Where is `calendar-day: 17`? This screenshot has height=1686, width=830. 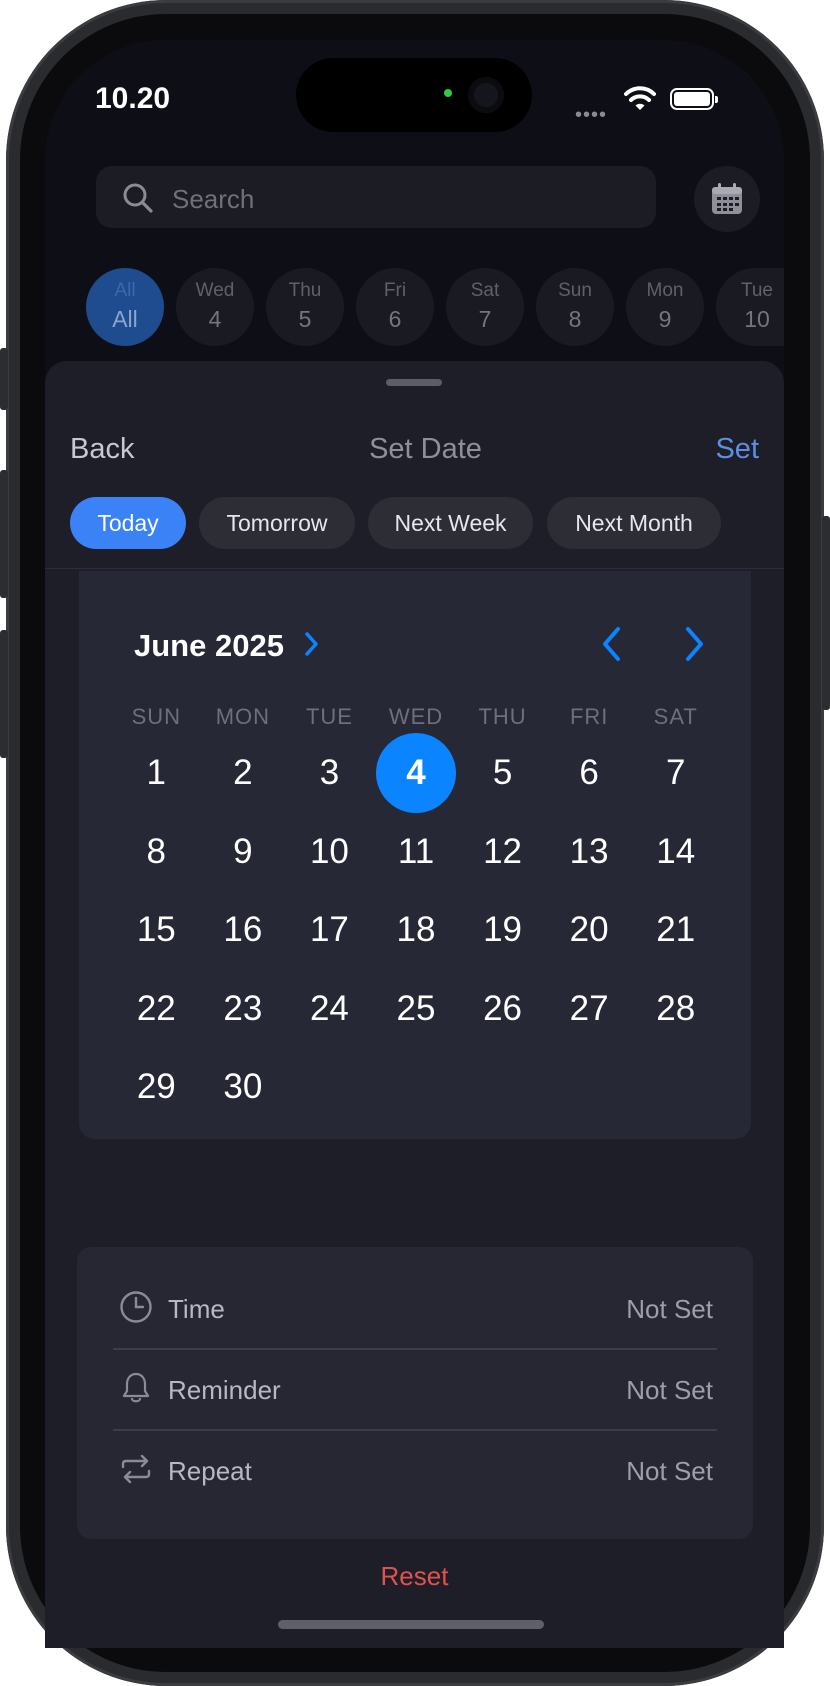 calendar-day: 17 is located at coordinates (329, 930).